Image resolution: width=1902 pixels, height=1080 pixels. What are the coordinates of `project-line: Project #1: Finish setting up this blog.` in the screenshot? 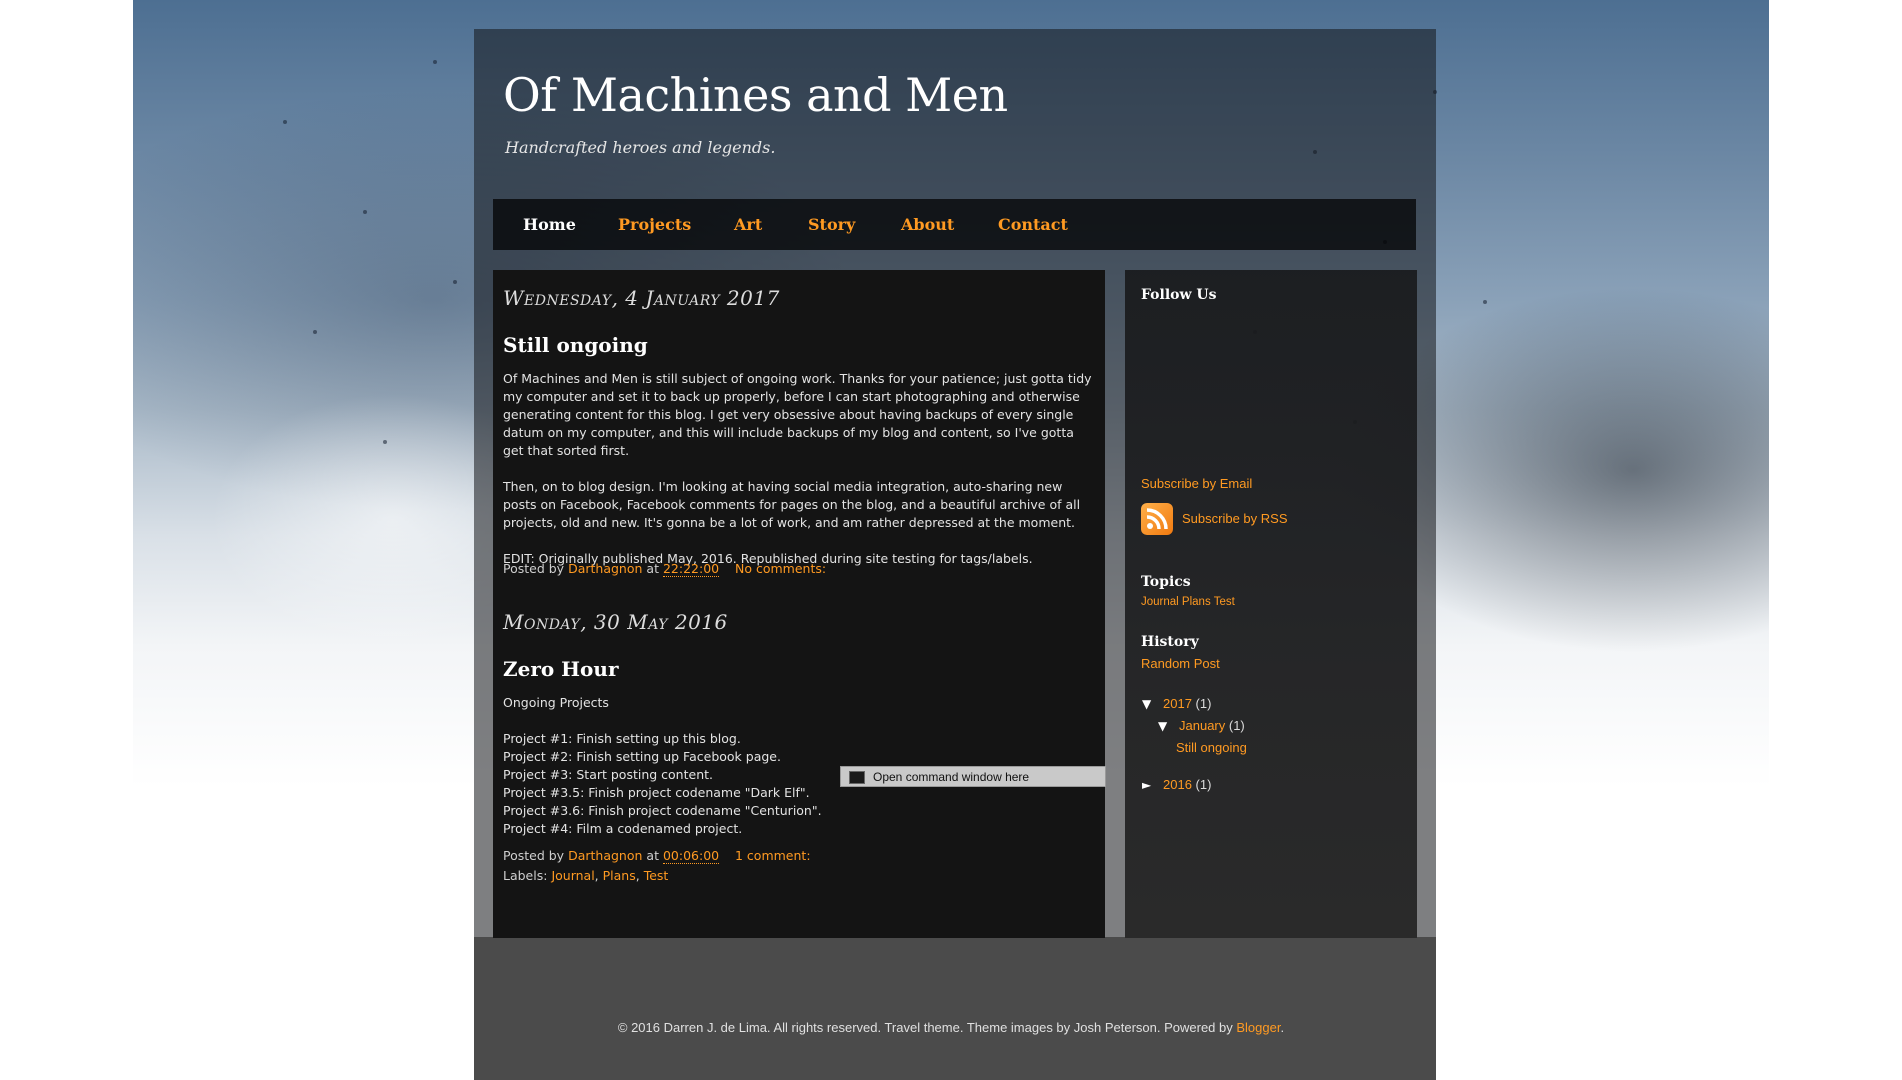 It's located at (622, 738).